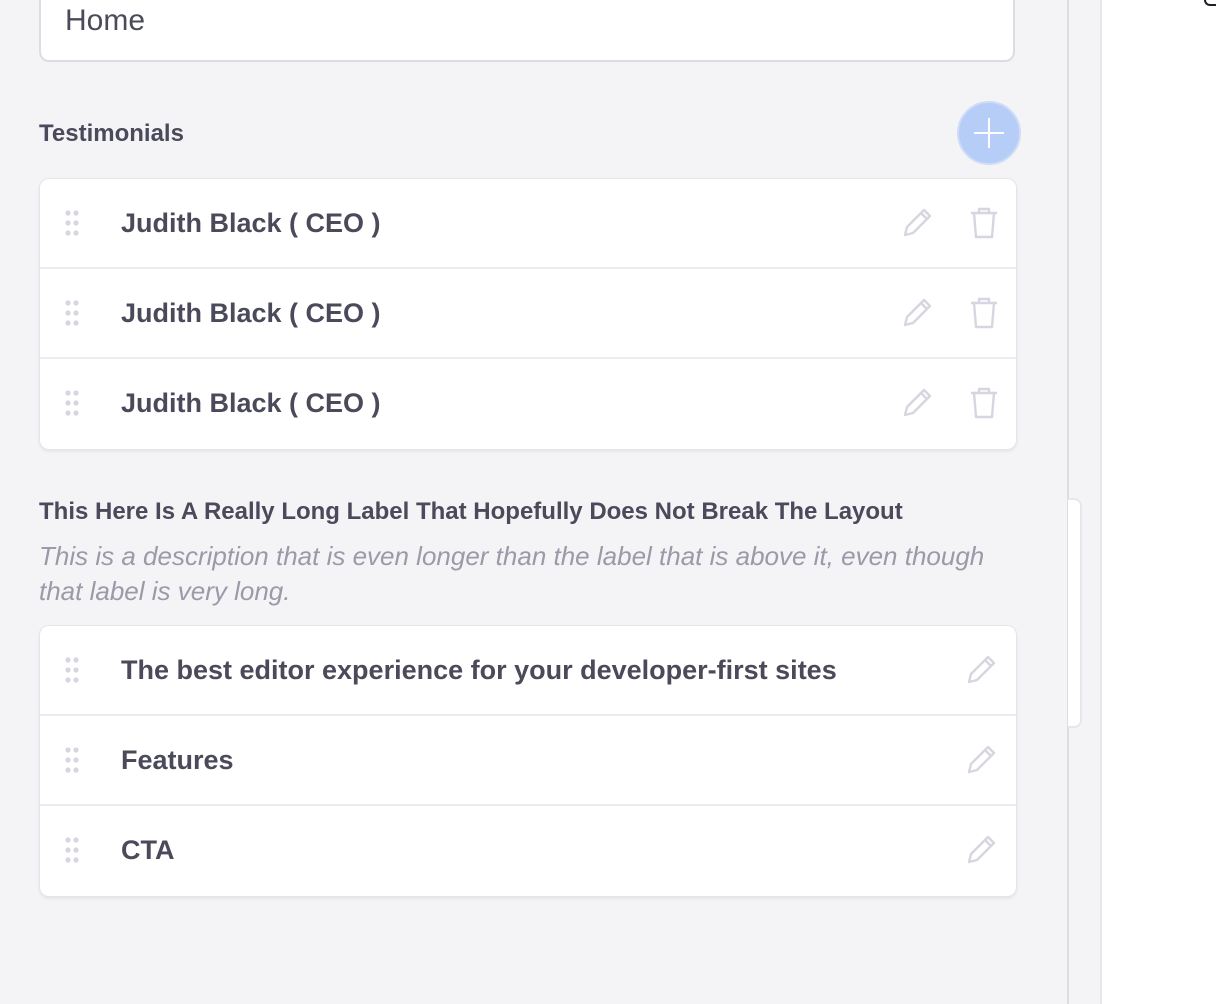 The image size is (1216, 1004). Describe the element at coordinates (528, 851) in the screenshot. I see `list-item: CTA` at that location.